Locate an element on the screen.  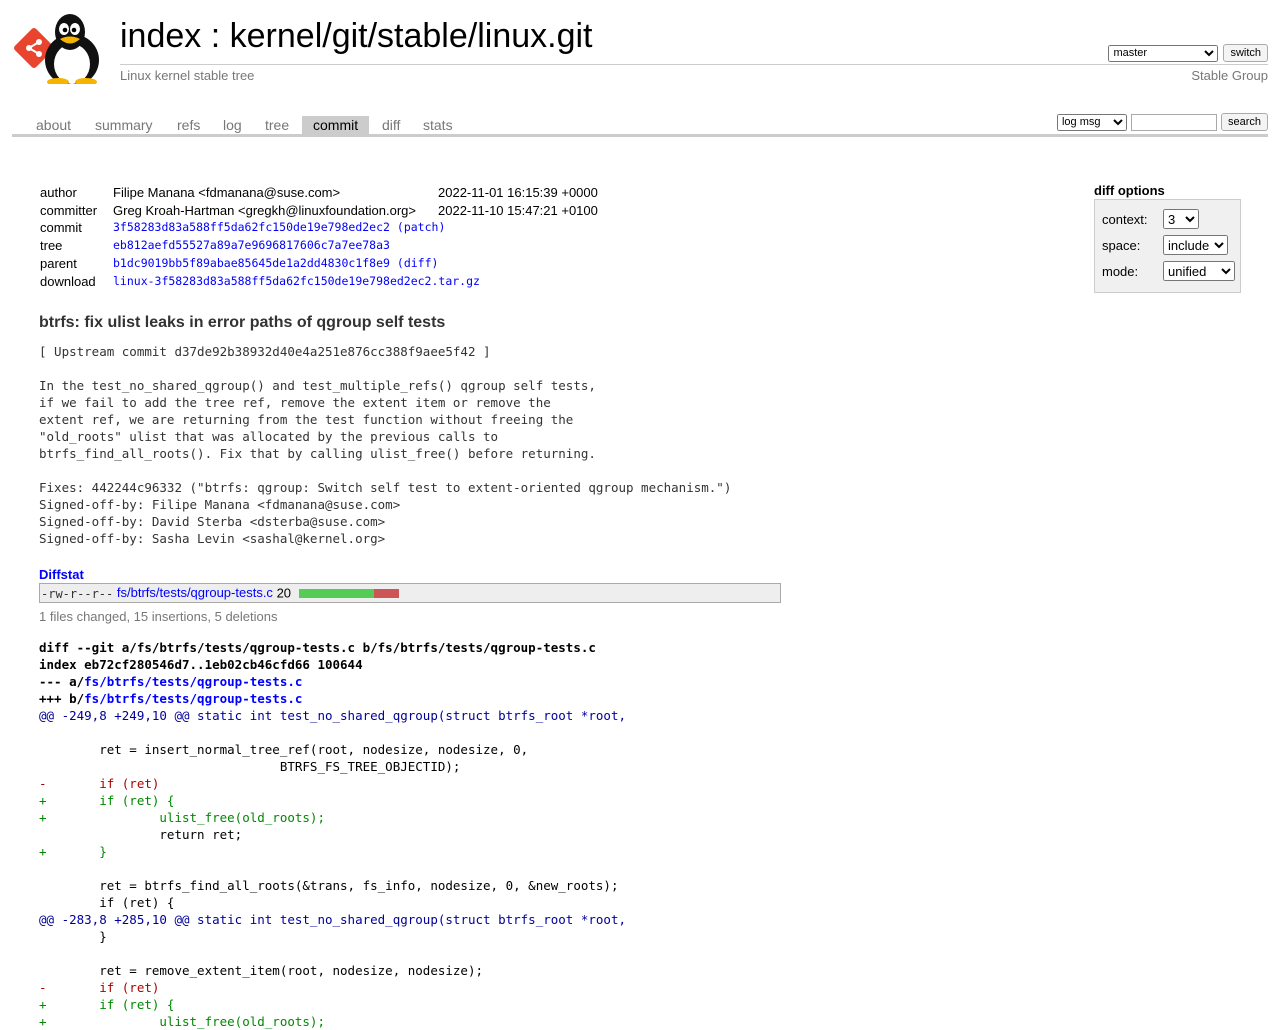
context-label: context: is located at coordinates (1125, 219).